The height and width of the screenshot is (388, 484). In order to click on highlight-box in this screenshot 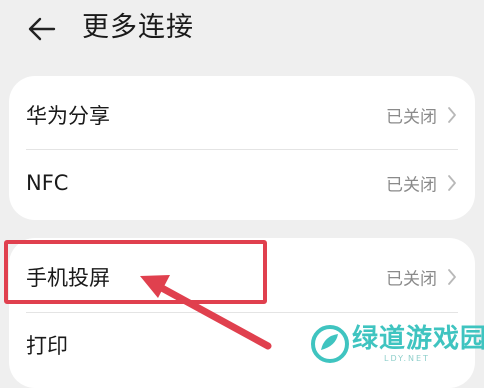, I will do `click(135, 272)`.